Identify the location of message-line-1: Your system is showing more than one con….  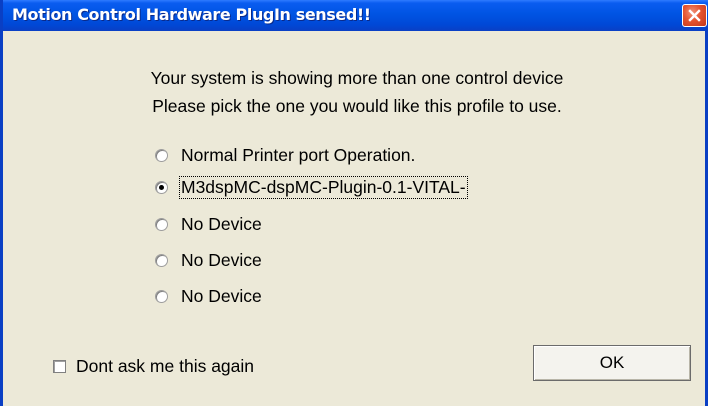
(357, 78).